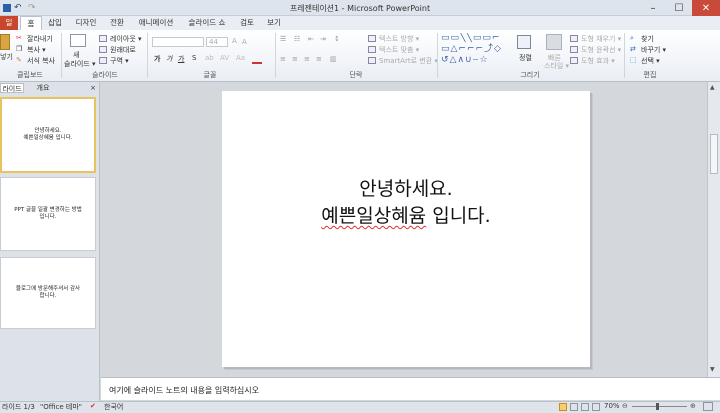 Image resolution: width=720 pixels, height=413 pixels. Describe the element at coordinates (574, 407) in the screenshot. I see `slide-sorter-icon` at that location.